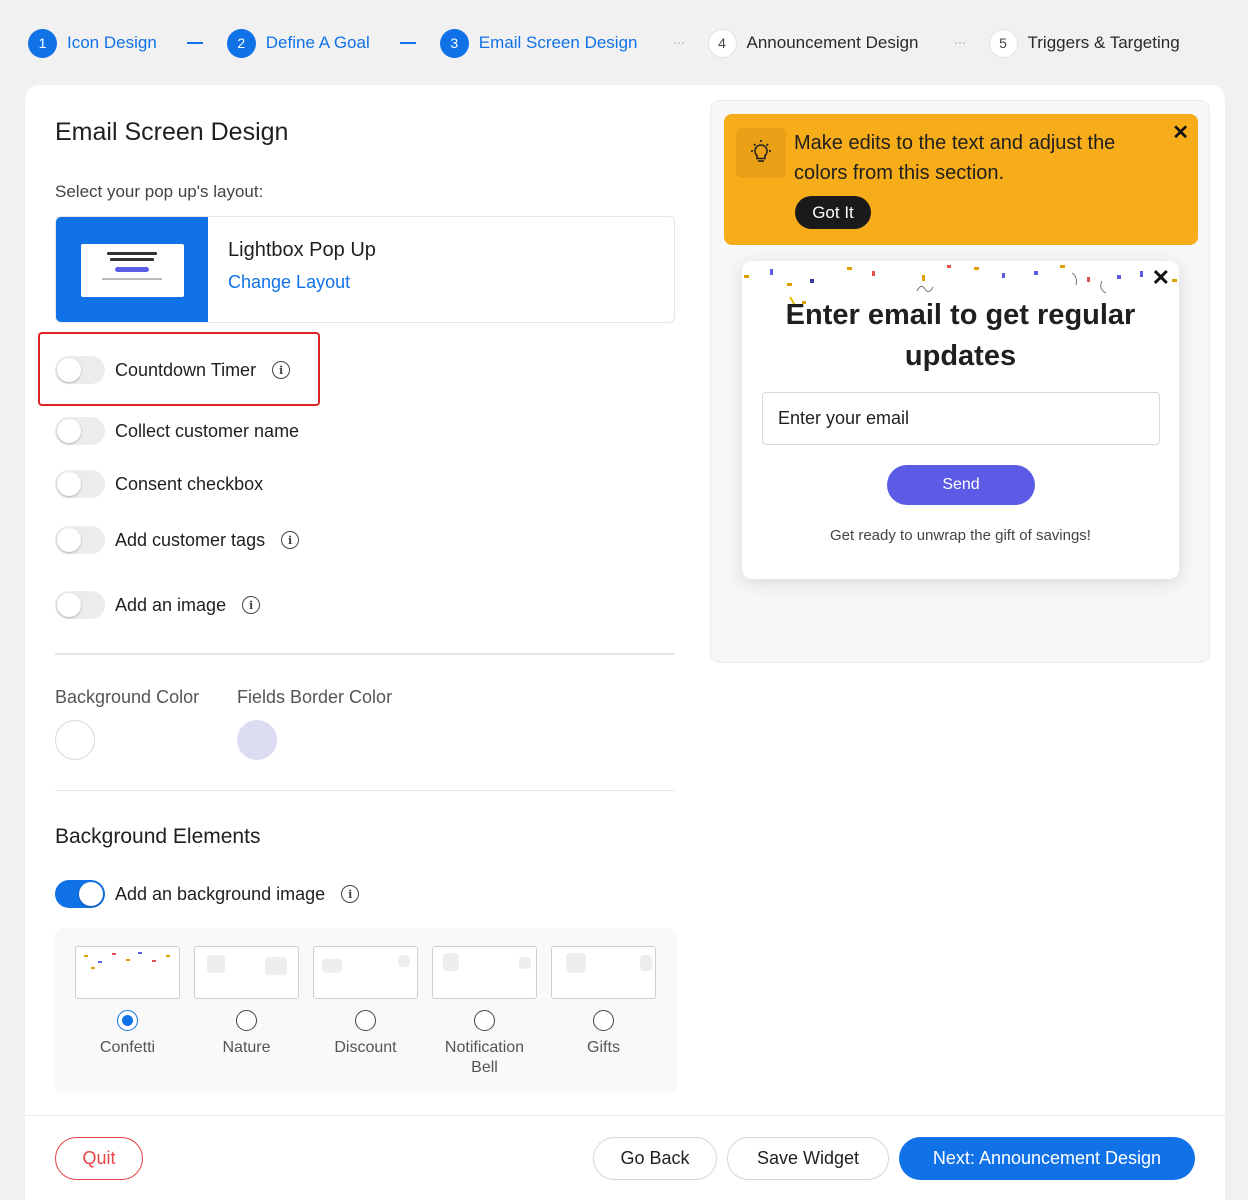 Image resolution: width=1248 pixels, height=1200 pixels. I want to click on add-image-toggle, so click(80, 605).